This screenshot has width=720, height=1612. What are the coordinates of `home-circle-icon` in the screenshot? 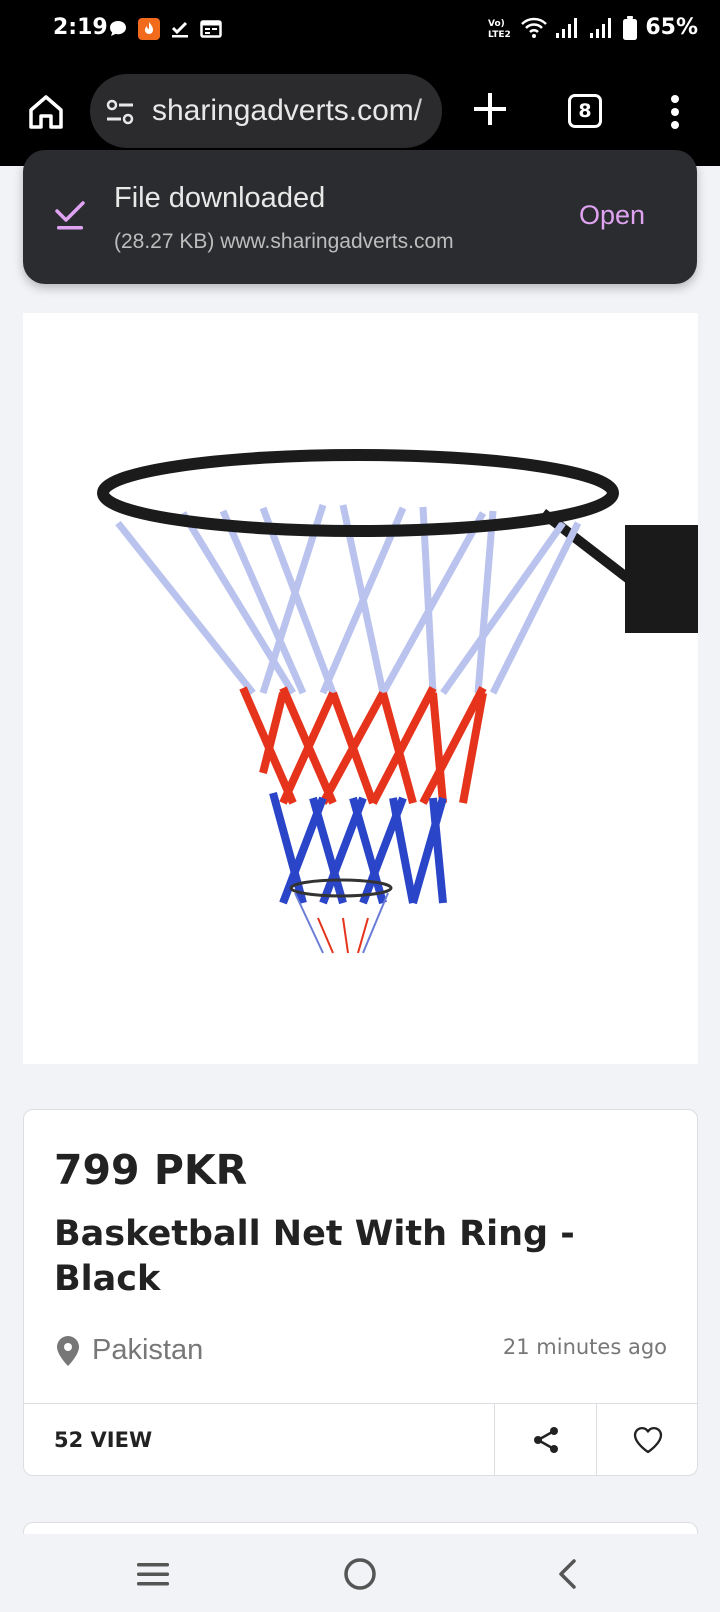 It's located at (360, 1574).